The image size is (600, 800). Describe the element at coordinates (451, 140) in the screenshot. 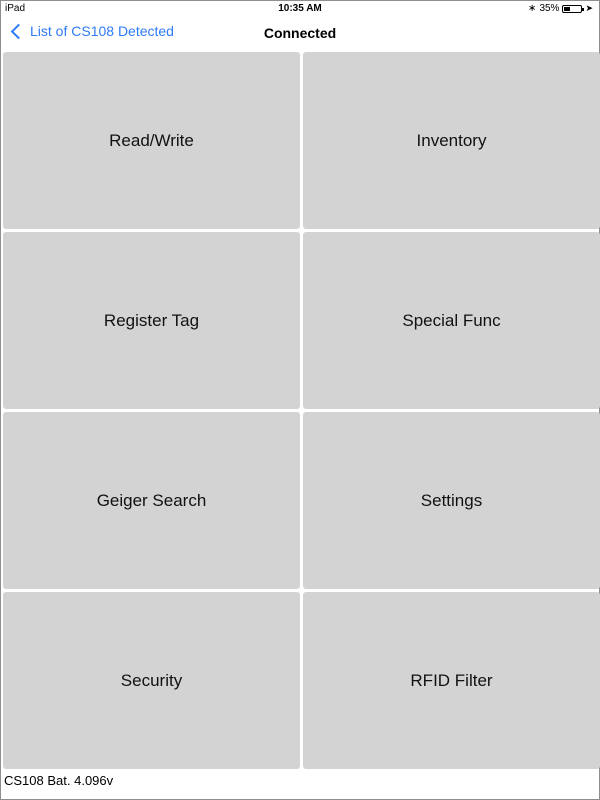

I see `inventory-button: Inventory` at that location.